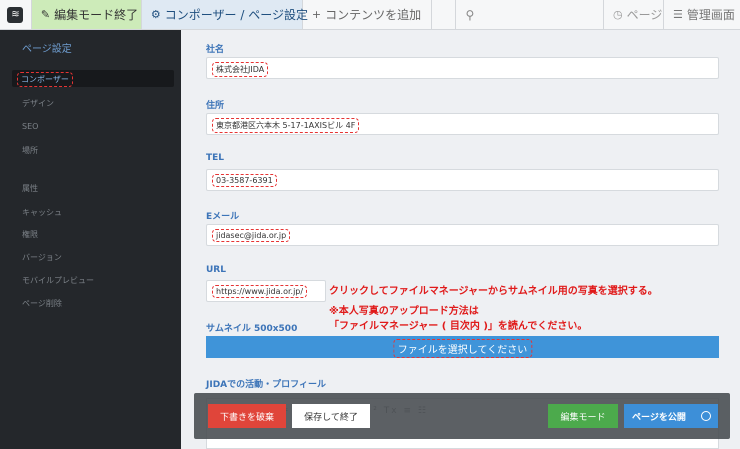 The image size is (740, 449). I want to click on url-value: https://www.jida.or.jp/, so click(260, 291).